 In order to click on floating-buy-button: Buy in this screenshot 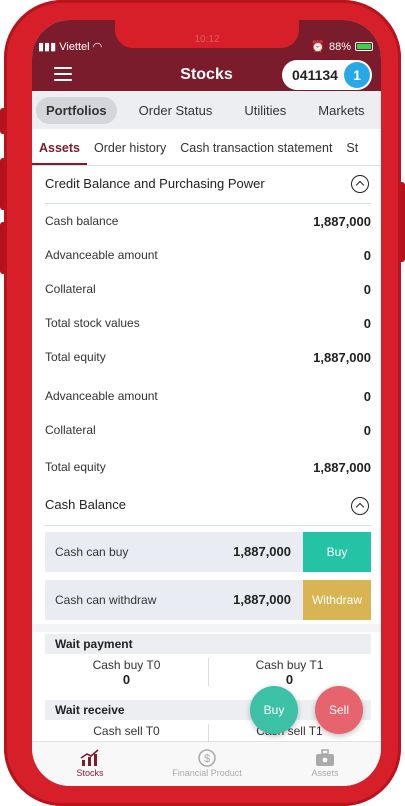, I will do `click(274, 710)`.